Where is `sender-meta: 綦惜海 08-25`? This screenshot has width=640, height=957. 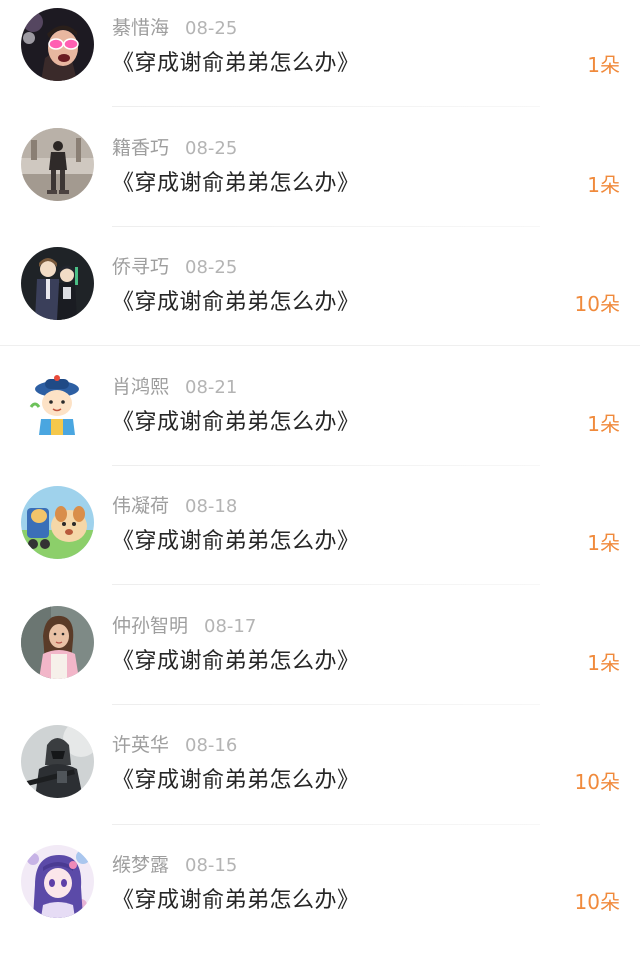
sender-meta: 綦惜海 08-25 is located at coordinates (174, 28).